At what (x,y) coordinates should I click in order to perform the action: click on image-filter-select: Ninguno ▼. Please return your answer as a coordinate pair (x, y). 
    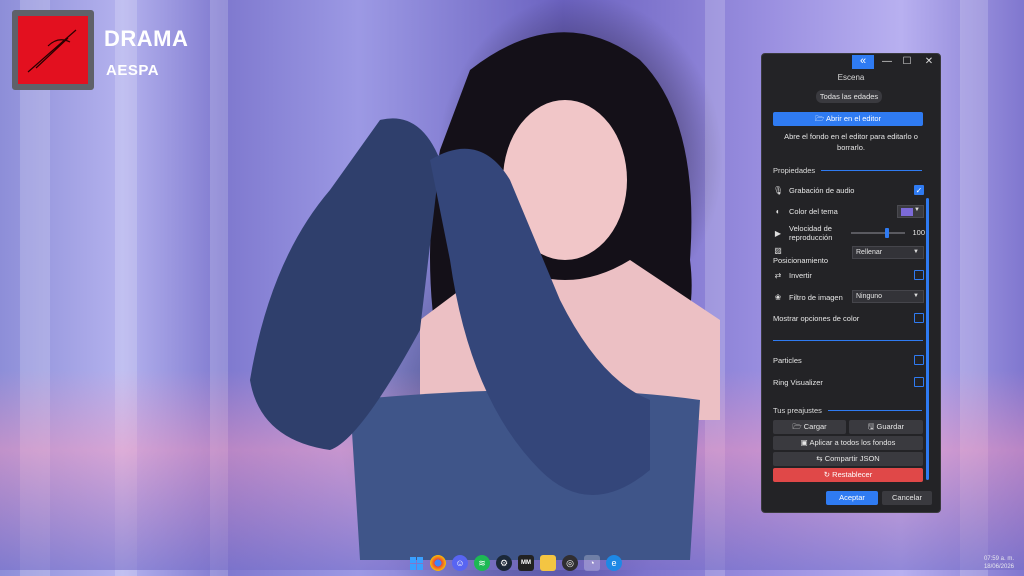
    Looking at the image, I should click on (888, 296).